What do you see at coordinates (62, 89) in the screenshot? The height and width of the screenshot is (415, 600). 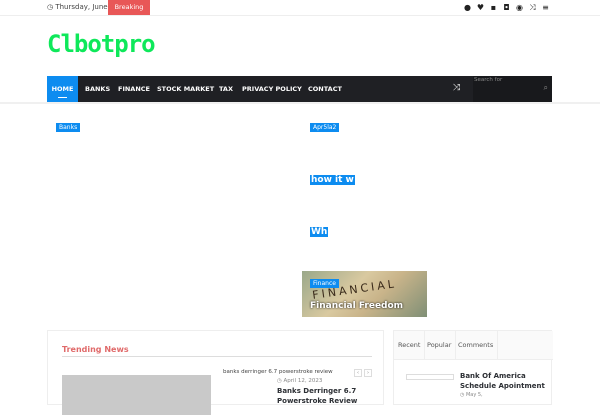 I see `nav-home: HOME` at bounding box center [62, 89].